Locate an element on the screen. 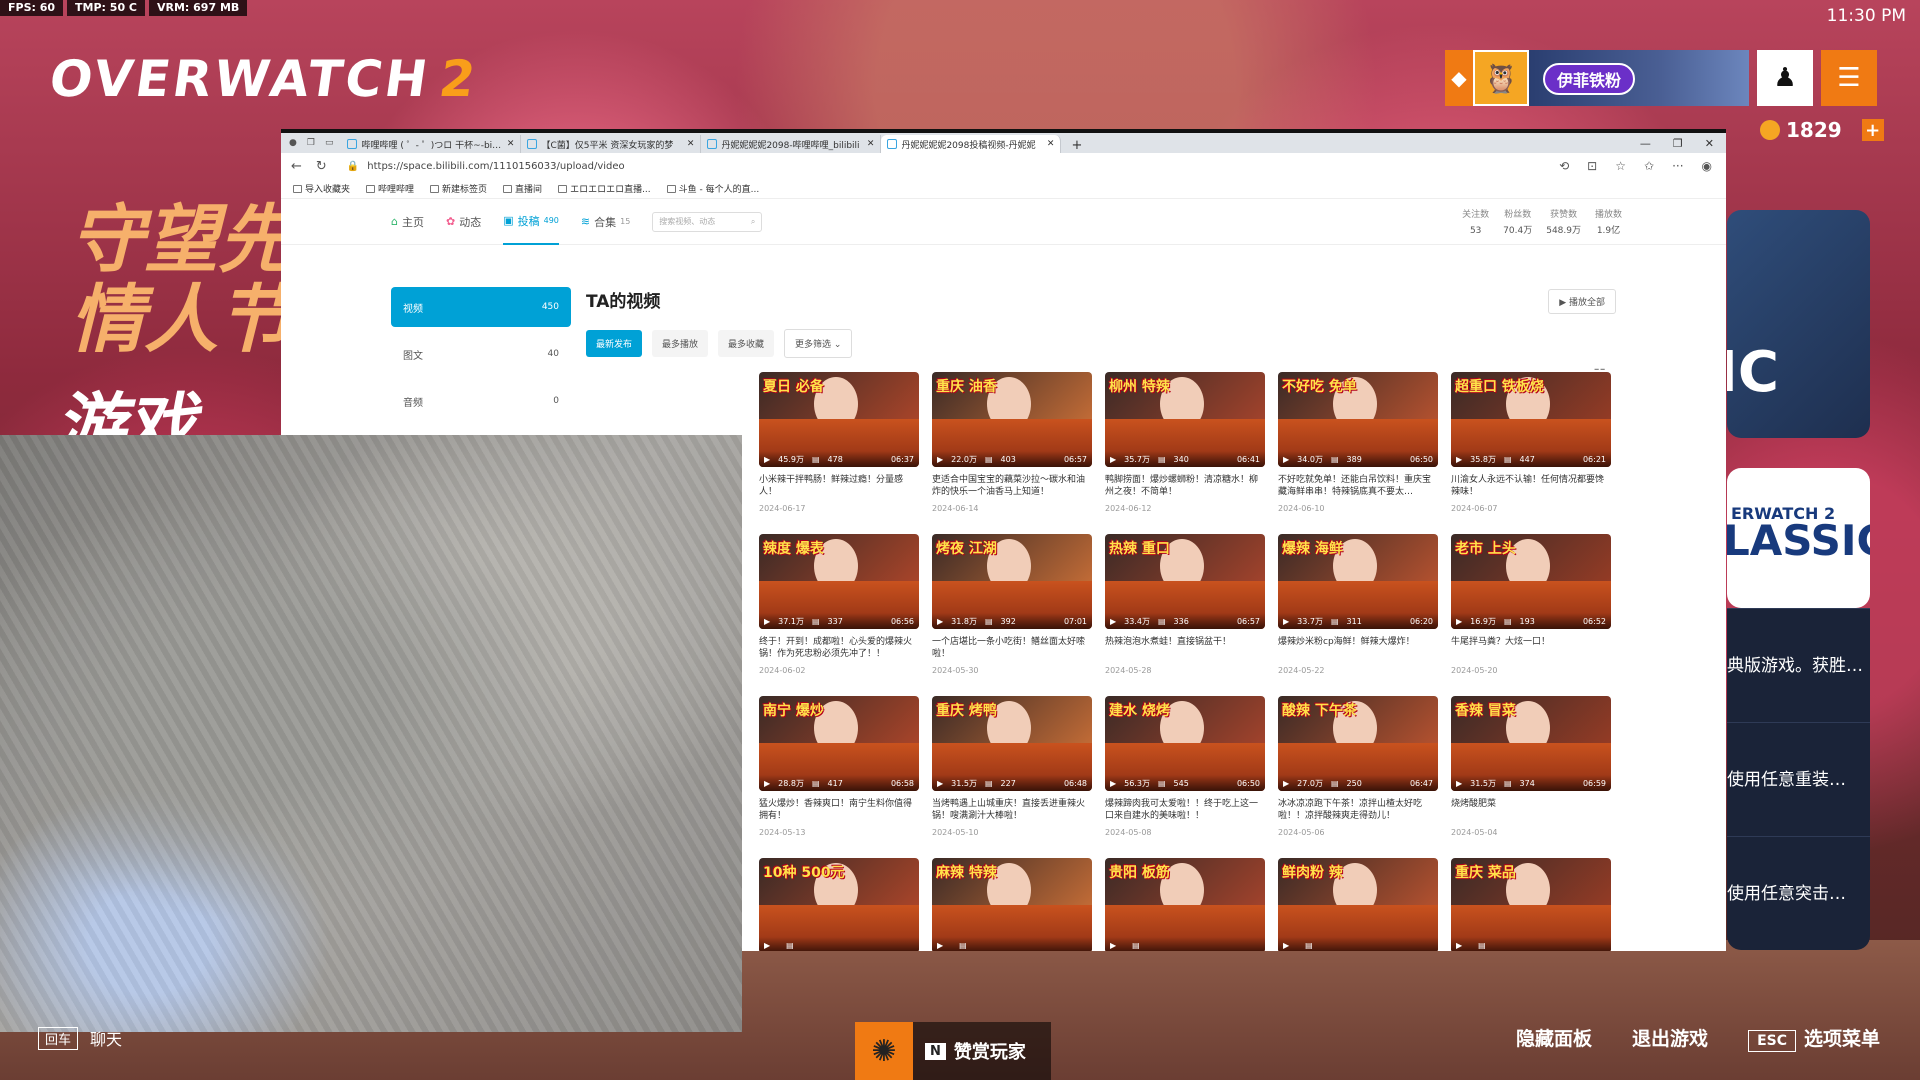  video-thumbnail: 烤夜 江湖 ▶ 31.8万 ▤ 392 07:01 is located at coordinates (1012, 581).